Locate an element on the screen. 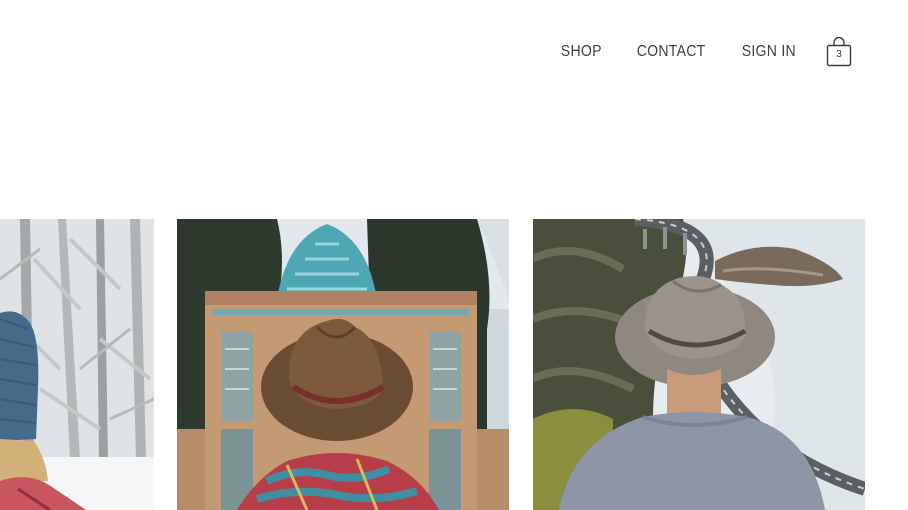  gallery-photo-snow-beanie is located at coordinates (77, 364).